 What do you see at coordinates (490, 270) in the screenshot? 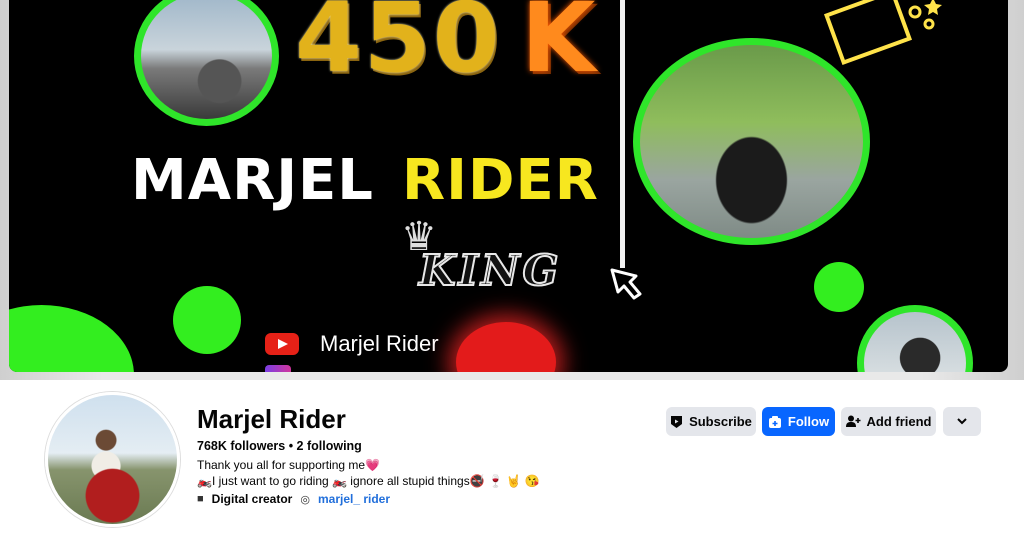
I see `cover-king-text: KING` at bounding box center [490, 270].